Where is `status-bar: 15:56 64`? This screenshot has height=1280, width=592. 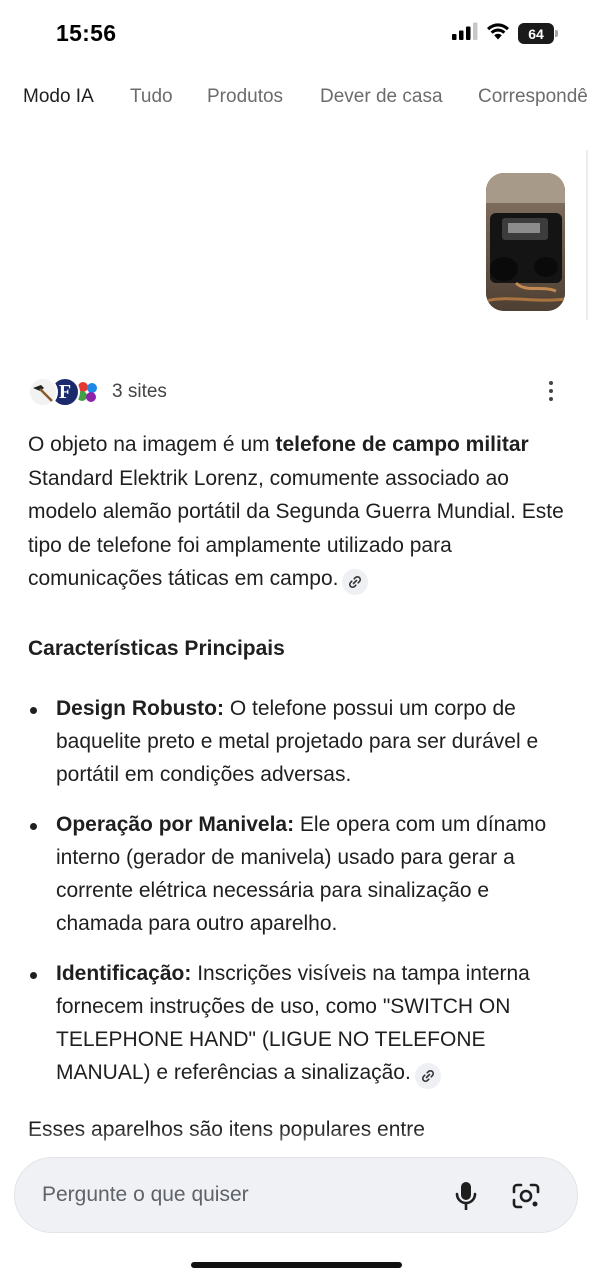 status-bar: 15:56 64 is located at coordinates (296, 35).